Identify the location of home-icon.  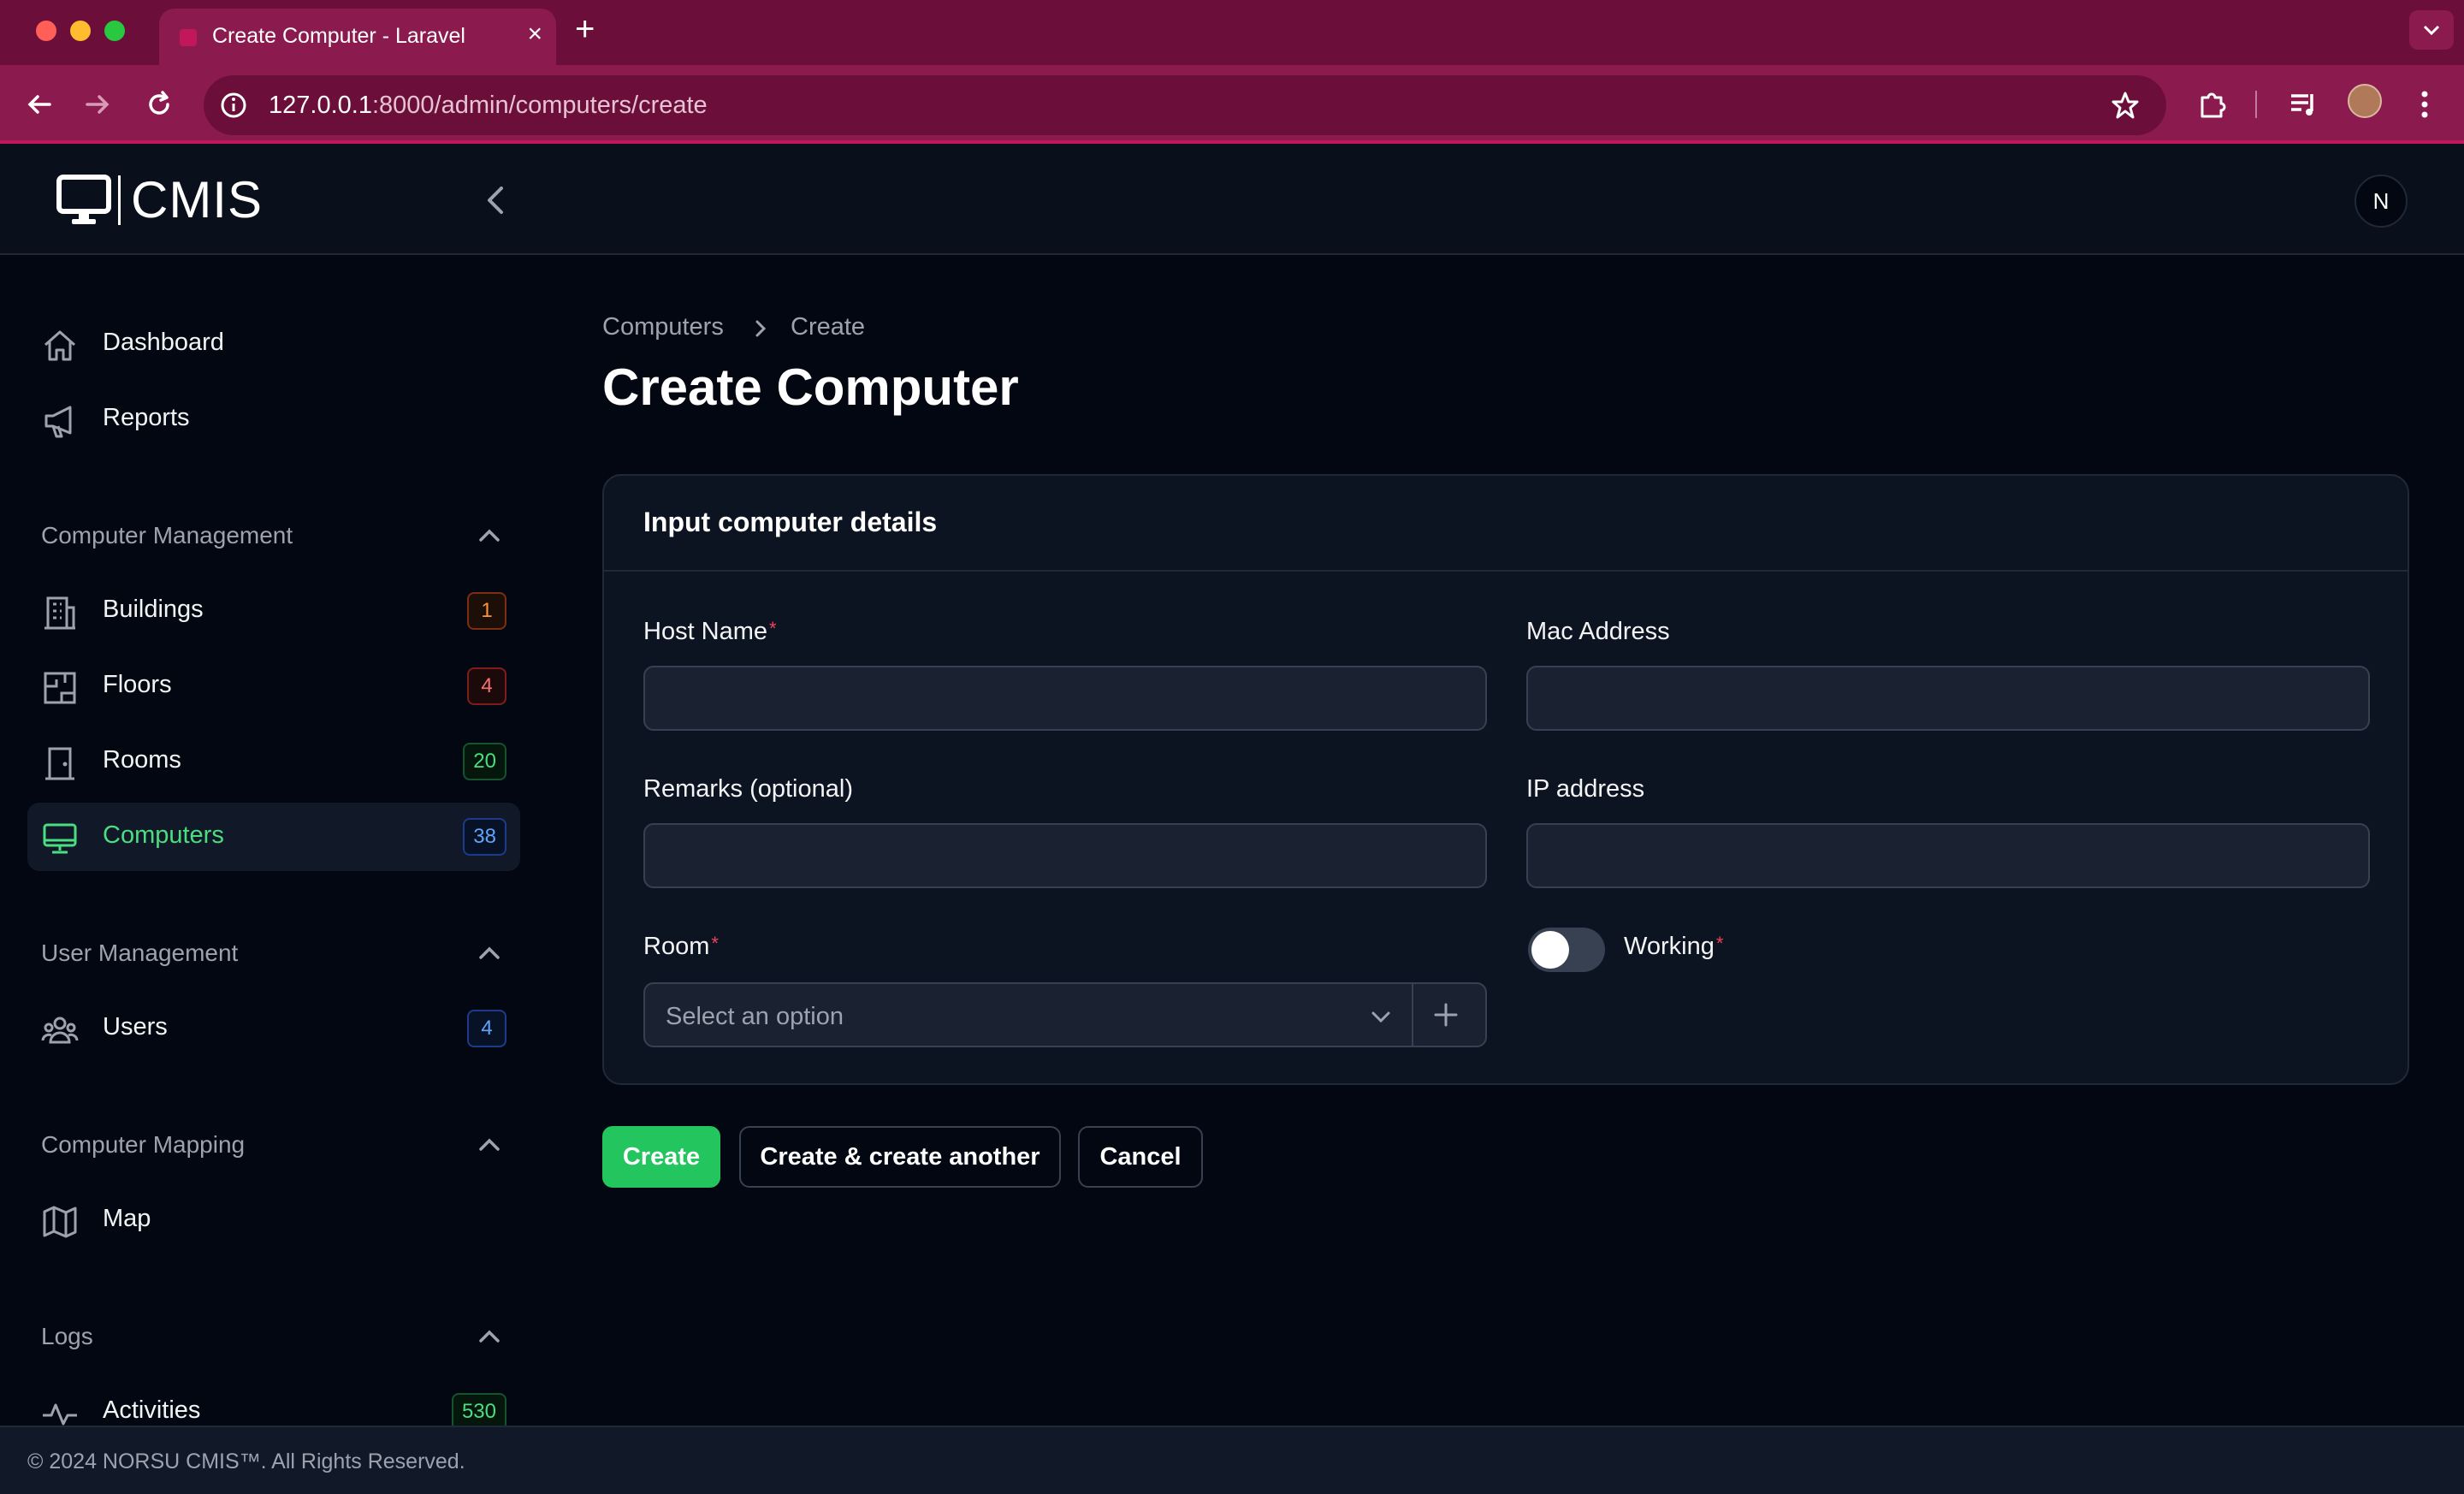
(59, 345).